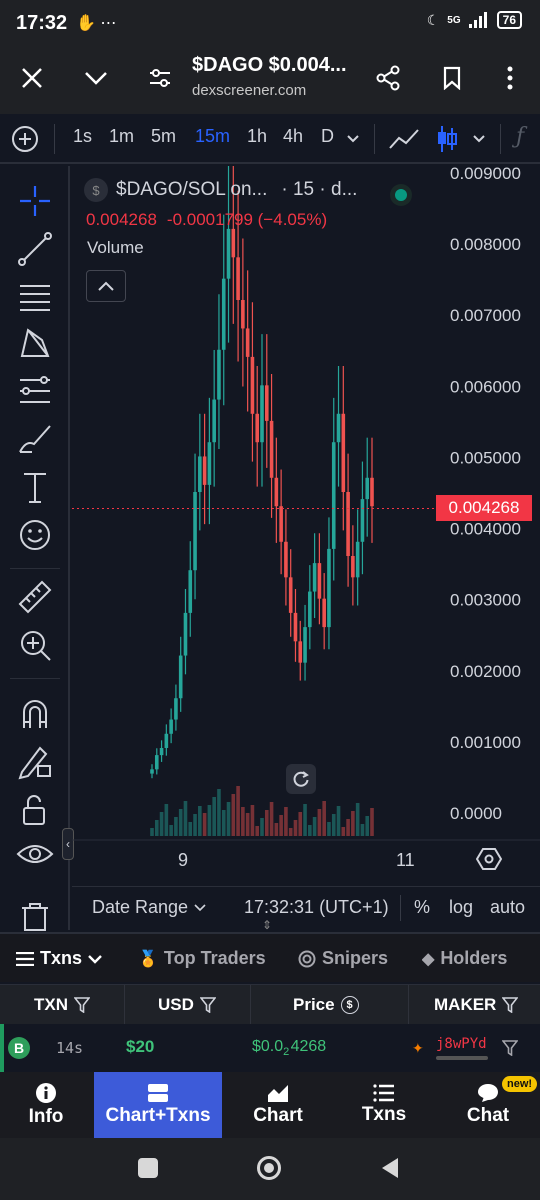 The image size is (540, 1200). Describe the element at coordinates (452, 78) in the screenshot. I see `bookmark-button` at that location.